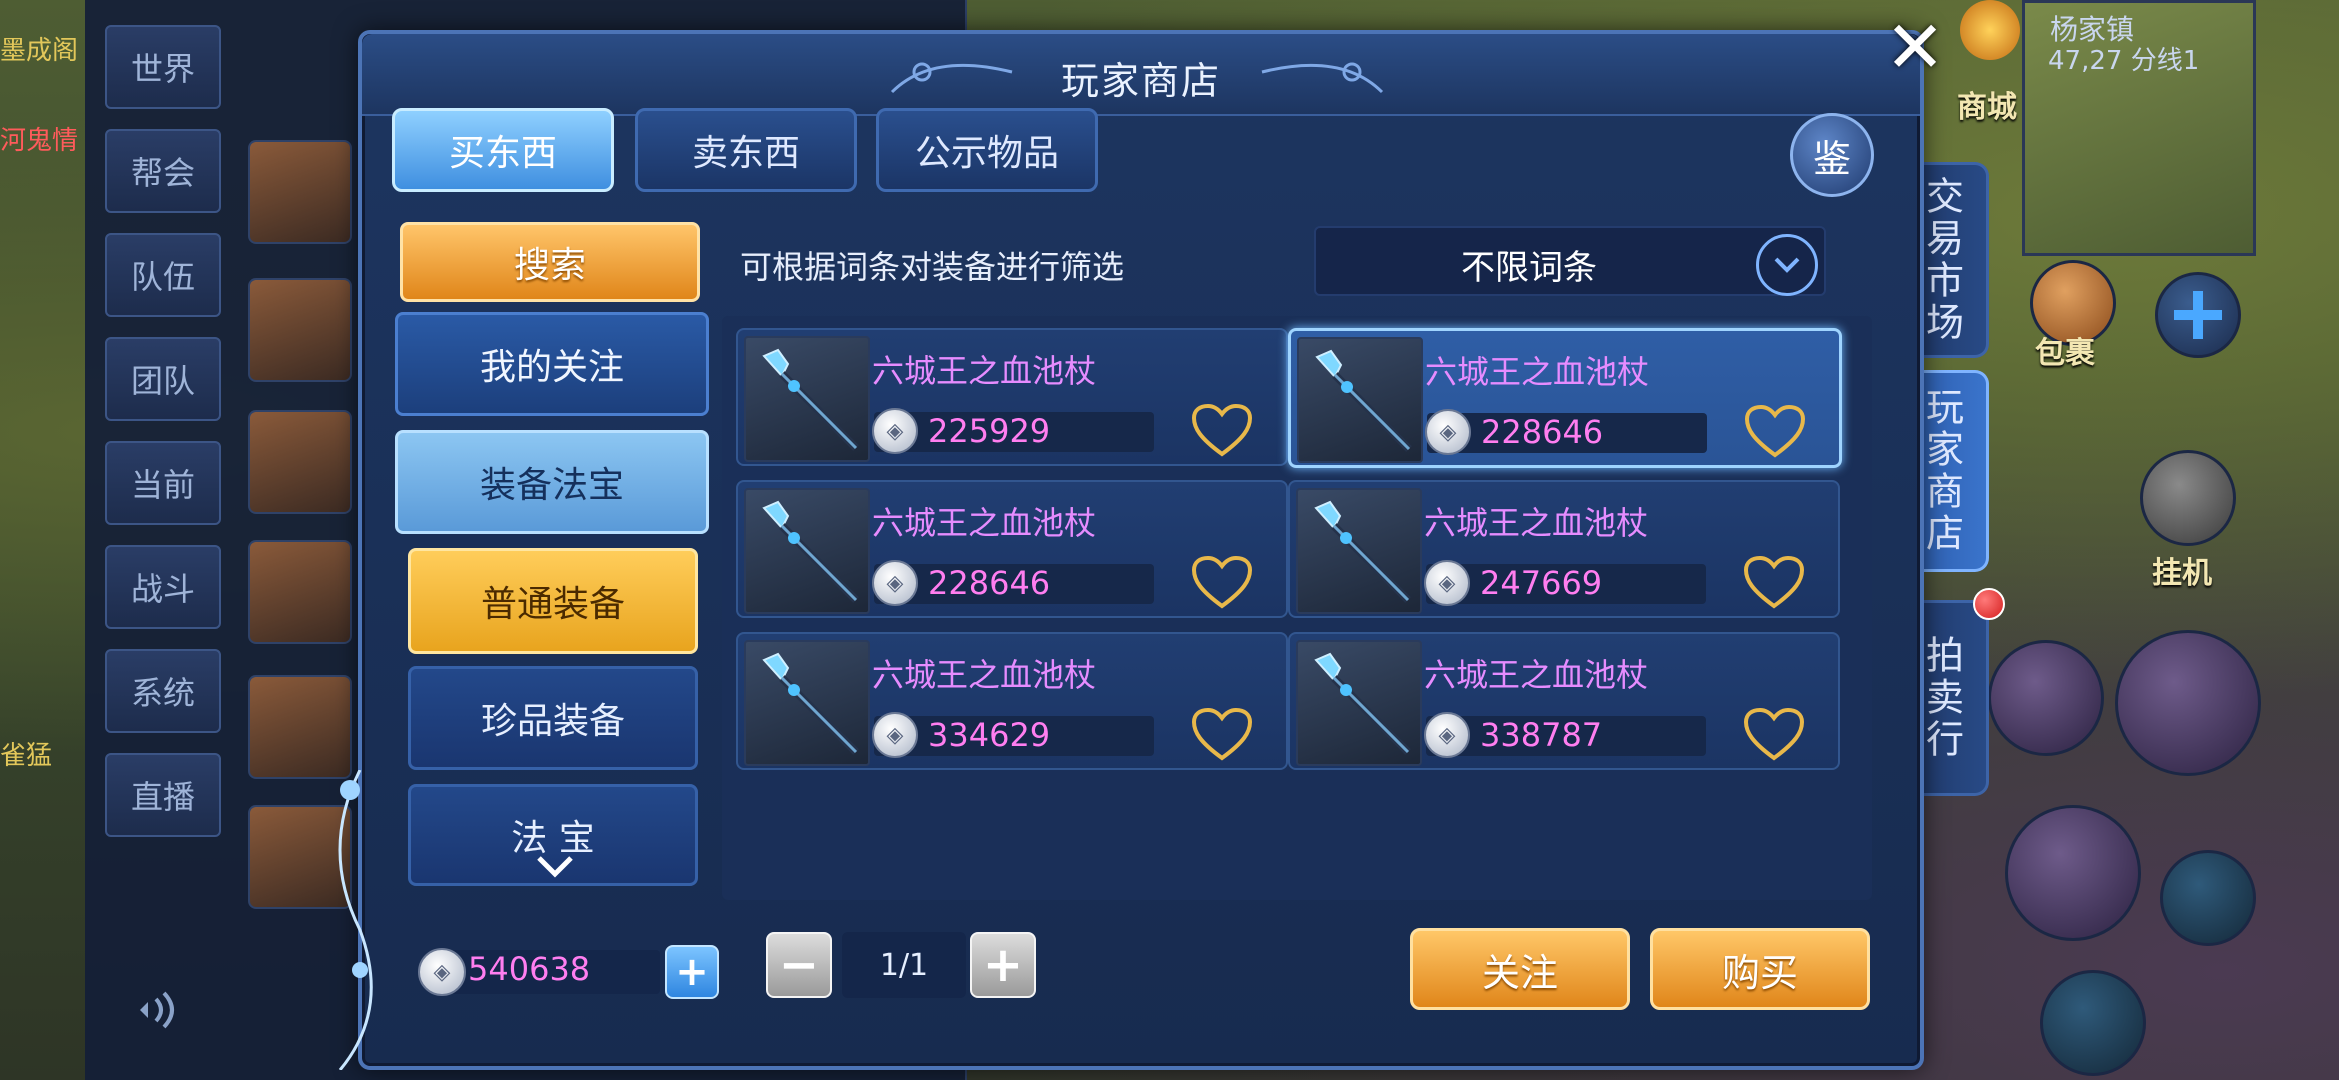 Image resolution: width=2339 pixels, height=1080 pixels. Describe the element at coordinates (989, 735) in the screenshot. I see `item-price: 334629` at that location.